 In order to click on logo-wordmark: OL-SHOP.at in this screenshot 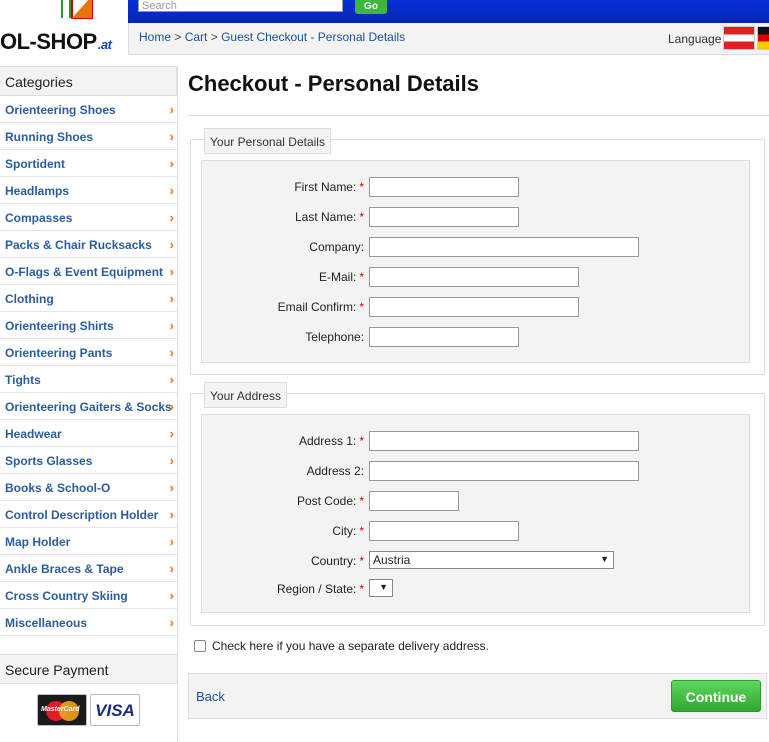, I will do `click(56, 41)`.